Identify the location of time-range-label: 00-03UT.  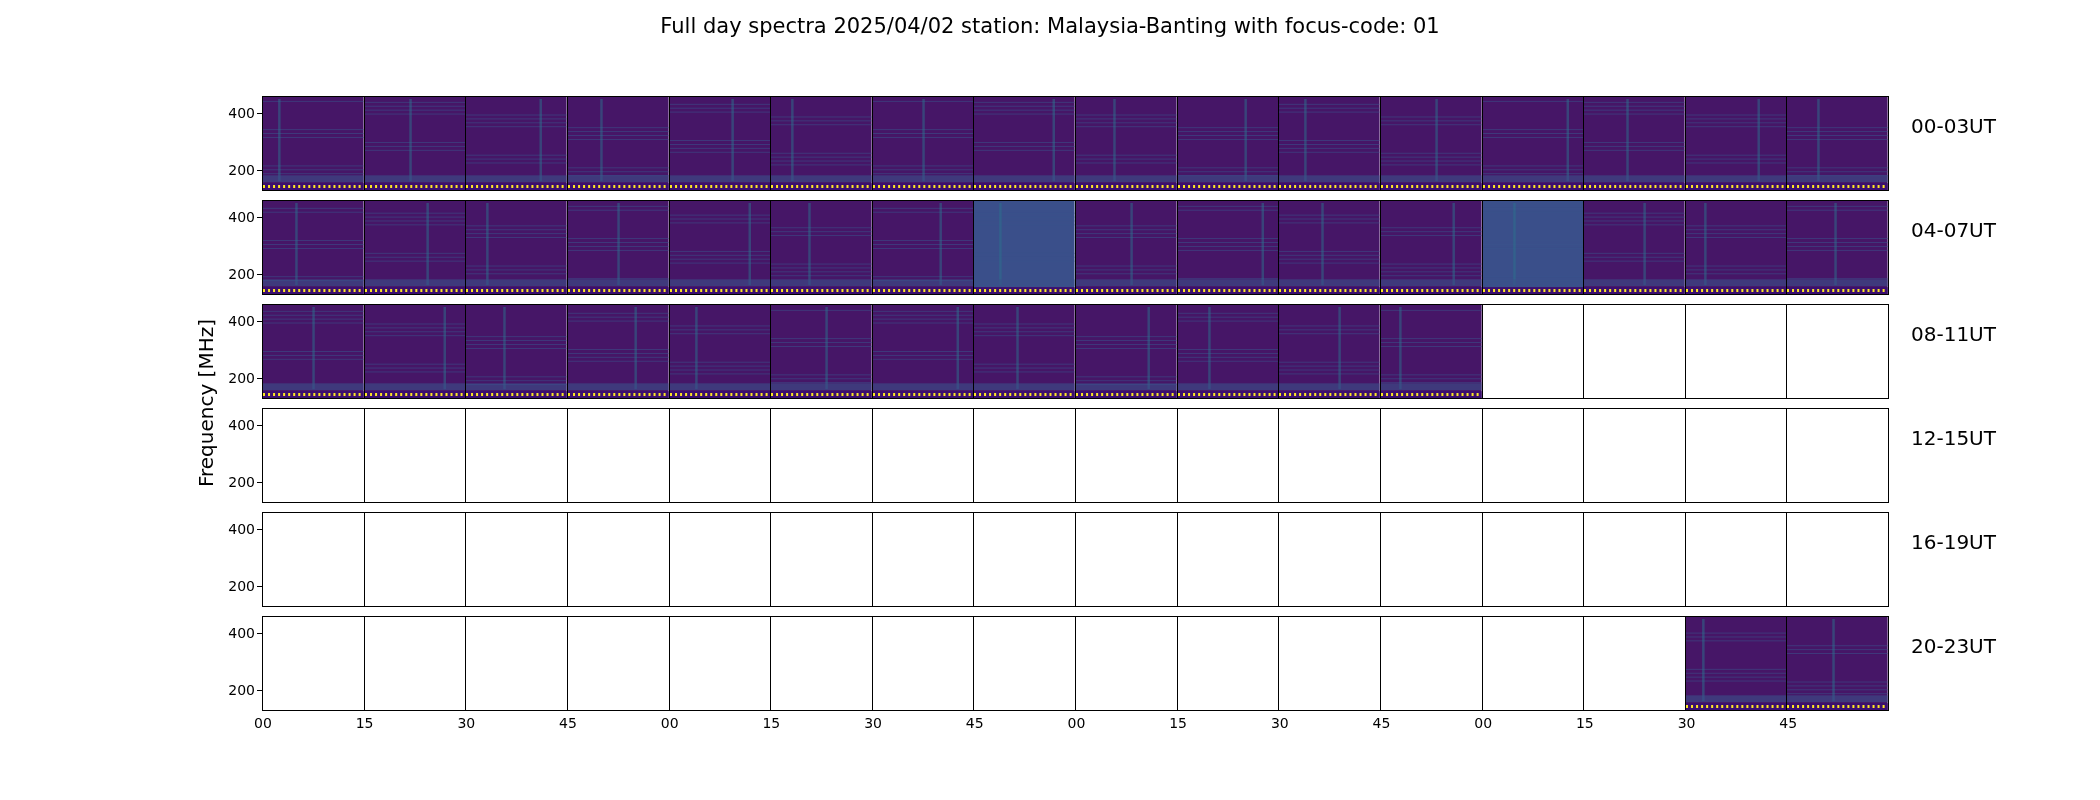
(1953, 126).